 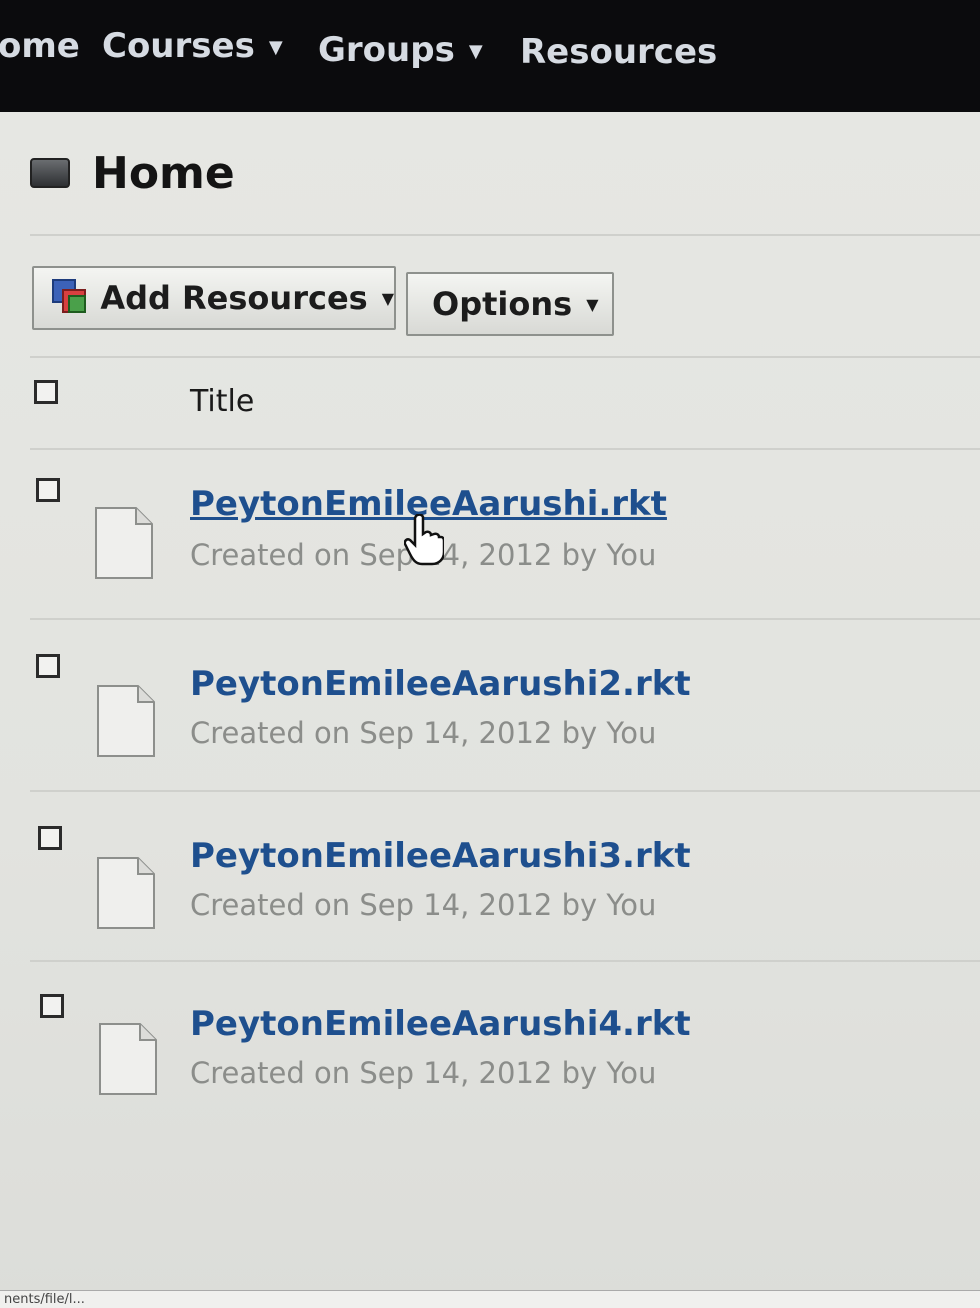 What do you see at coordinates (163, 173) in the screenshot?
I see `page-title: Home` at bounding box center [163, 173].